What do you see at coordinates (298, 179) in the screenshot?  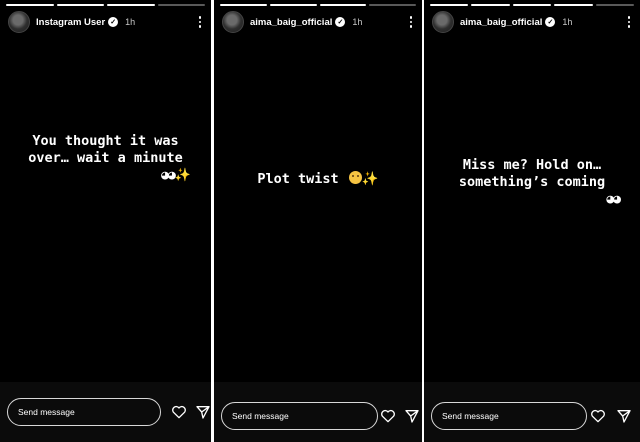 I see `caption-line: Plot twist` at bounding box center [298, 179].